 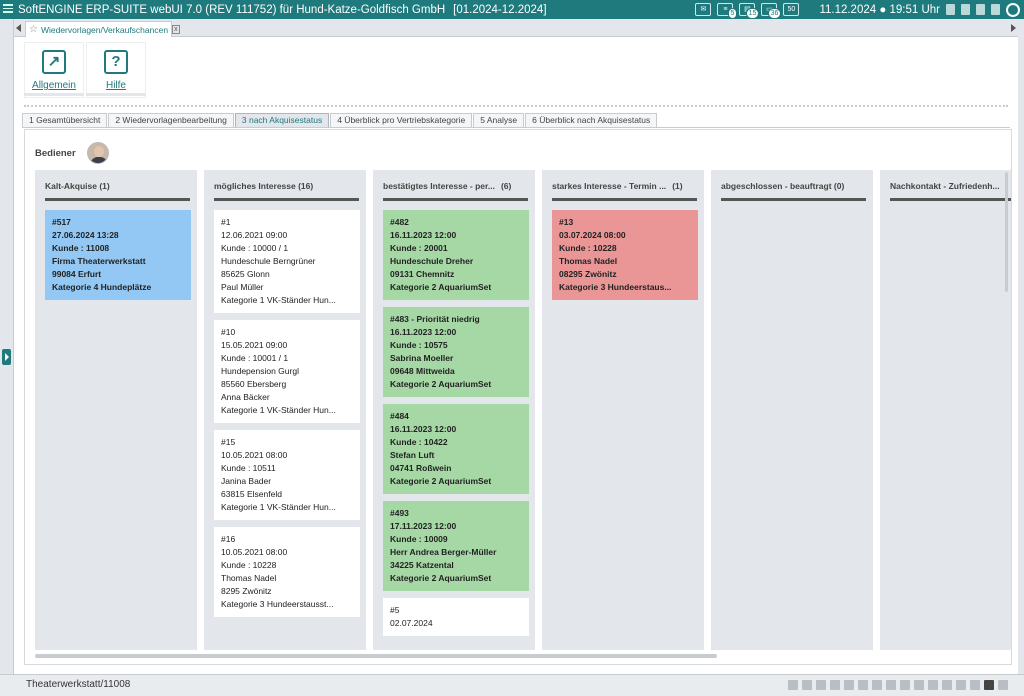 What do you see at coordinates (441, 481) in the screenshot?
I see `card-line: Kategorie 2 AquariumSet` at bounding box center [441, 481].